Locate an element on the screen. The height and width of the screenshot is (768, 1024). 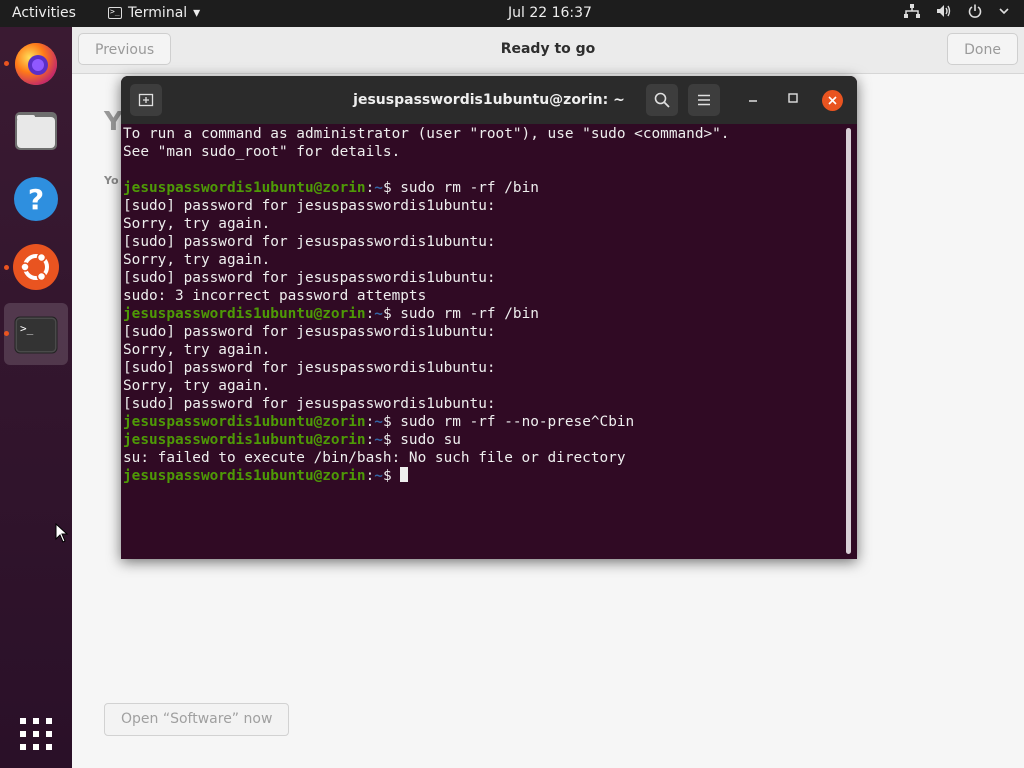
help-icon: ? is located at coordinates (36, 199).